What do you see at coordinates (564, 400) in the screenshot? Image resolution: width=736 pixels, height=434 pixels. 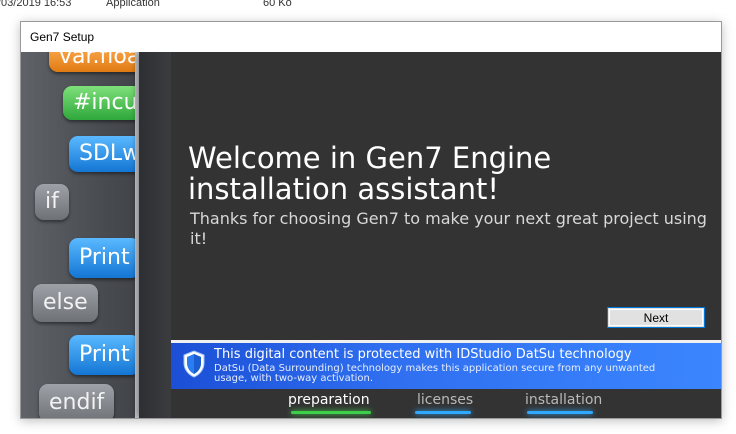 I see `step-installation: installation` at bounding box center [564, 400].